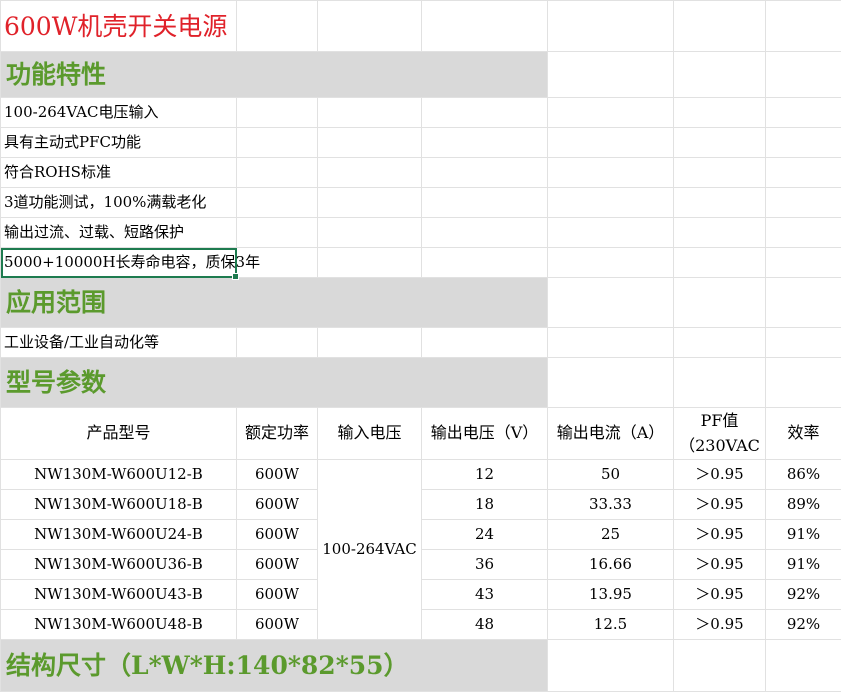 This screenshot has width=841, height=694. I want to click on model-cell: NW130M-W600U24-B, so click(118, 534).